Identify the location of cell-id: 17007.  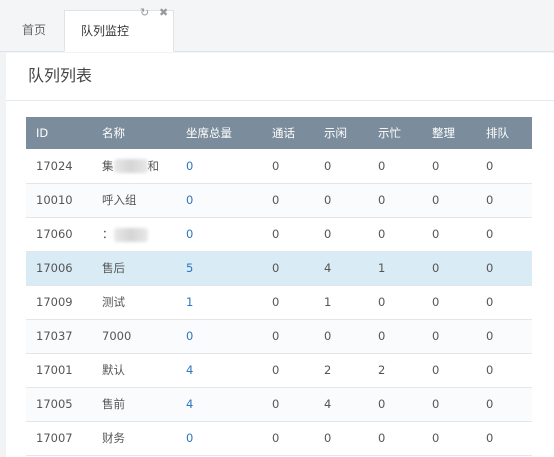
(59, 438).